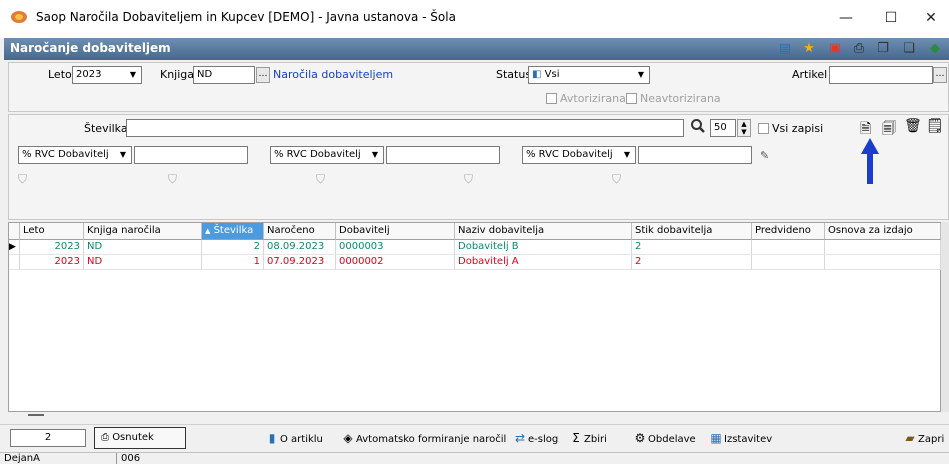 Image resolution: width=949 pixels, height=464 pixels. What do you see at coordinates (883, 231) in the screenshot?
I see `column-header-osnova: Osnova za izdajo` at bounding box center [883, 231].